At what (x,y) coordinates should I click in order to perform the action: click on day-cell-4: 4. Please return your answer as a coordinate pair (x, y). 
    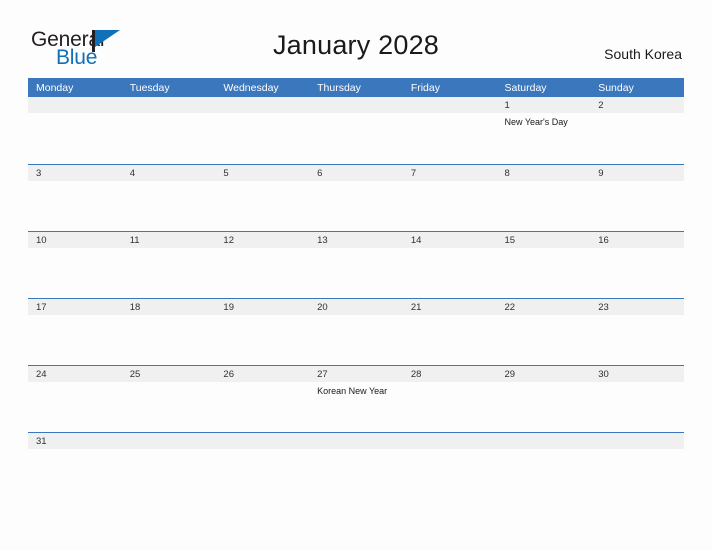
    Looking at the image, I should click on (169, 173).